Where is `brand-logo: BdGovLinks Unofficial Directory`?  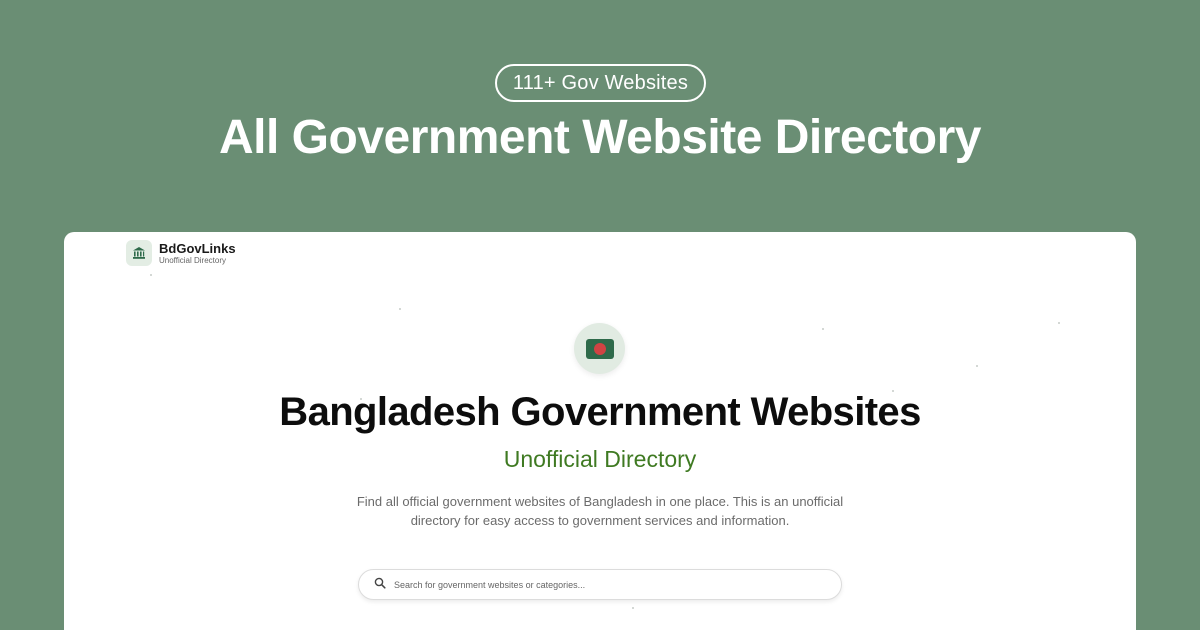 brand-logo: BdGovLinks Unofficial Directory is located at coordinates (181, 253).